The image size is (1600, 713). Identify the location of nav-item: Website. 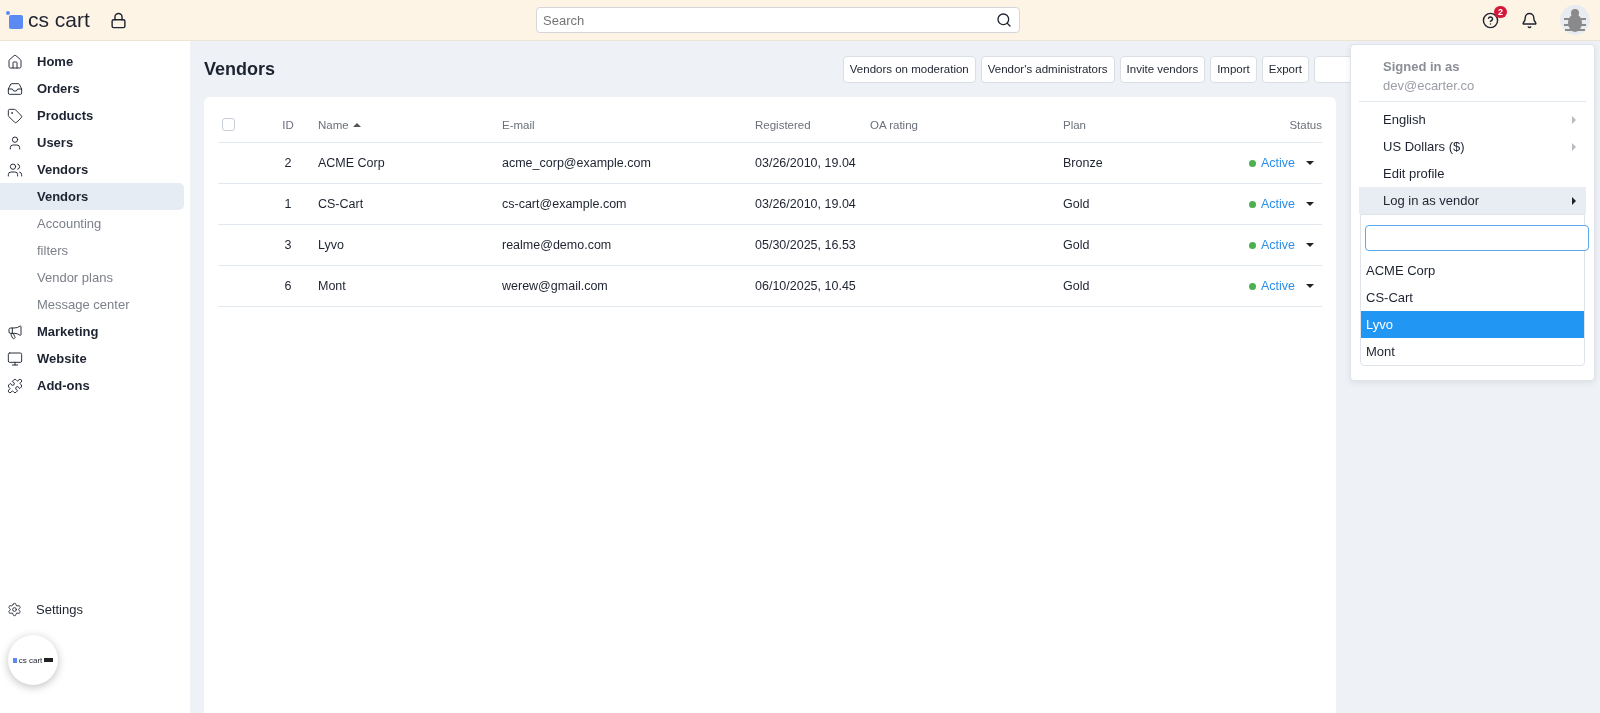
(92, 358).